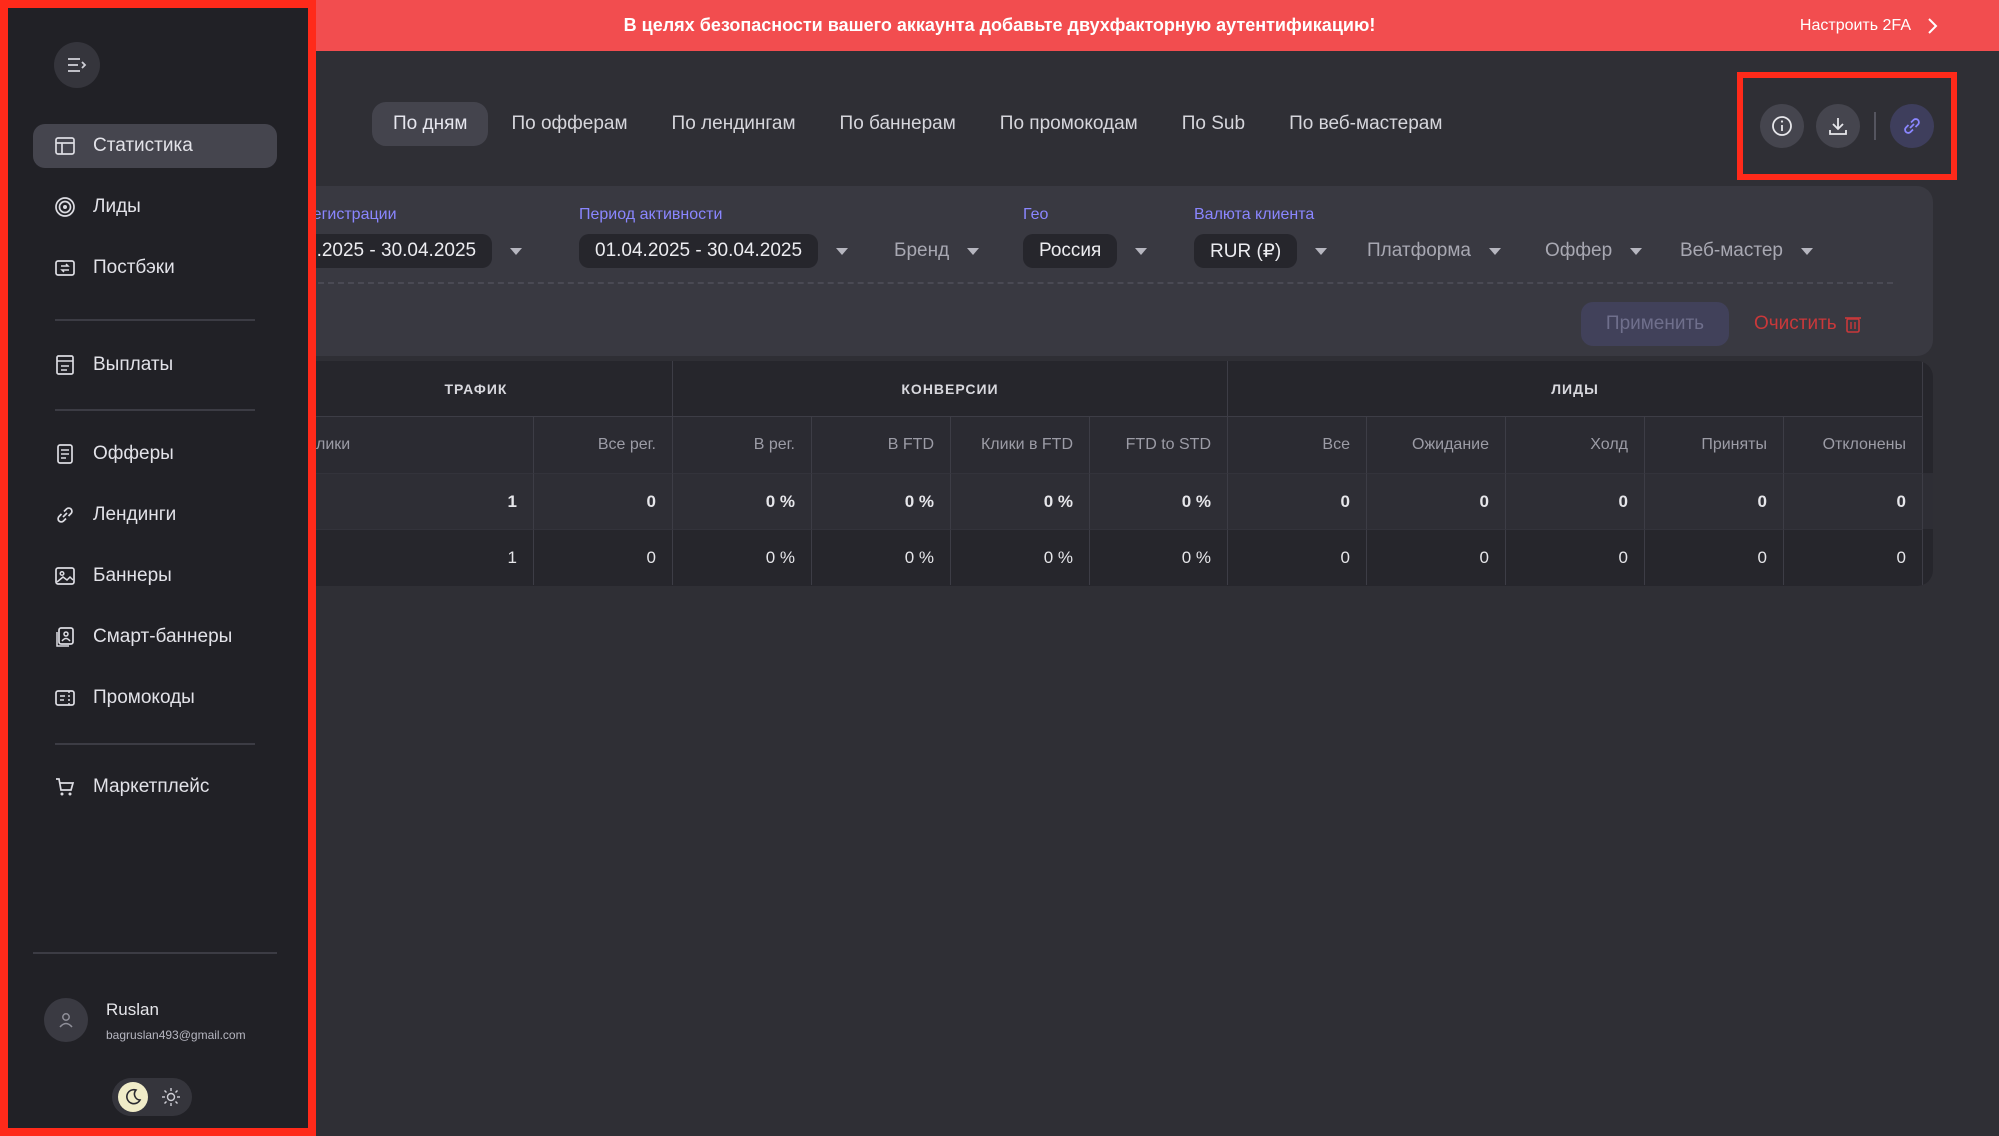 The height and width of the screenshot is (1136, 1999). I want to click on platform-select: Платформа, so click(1419, 251).